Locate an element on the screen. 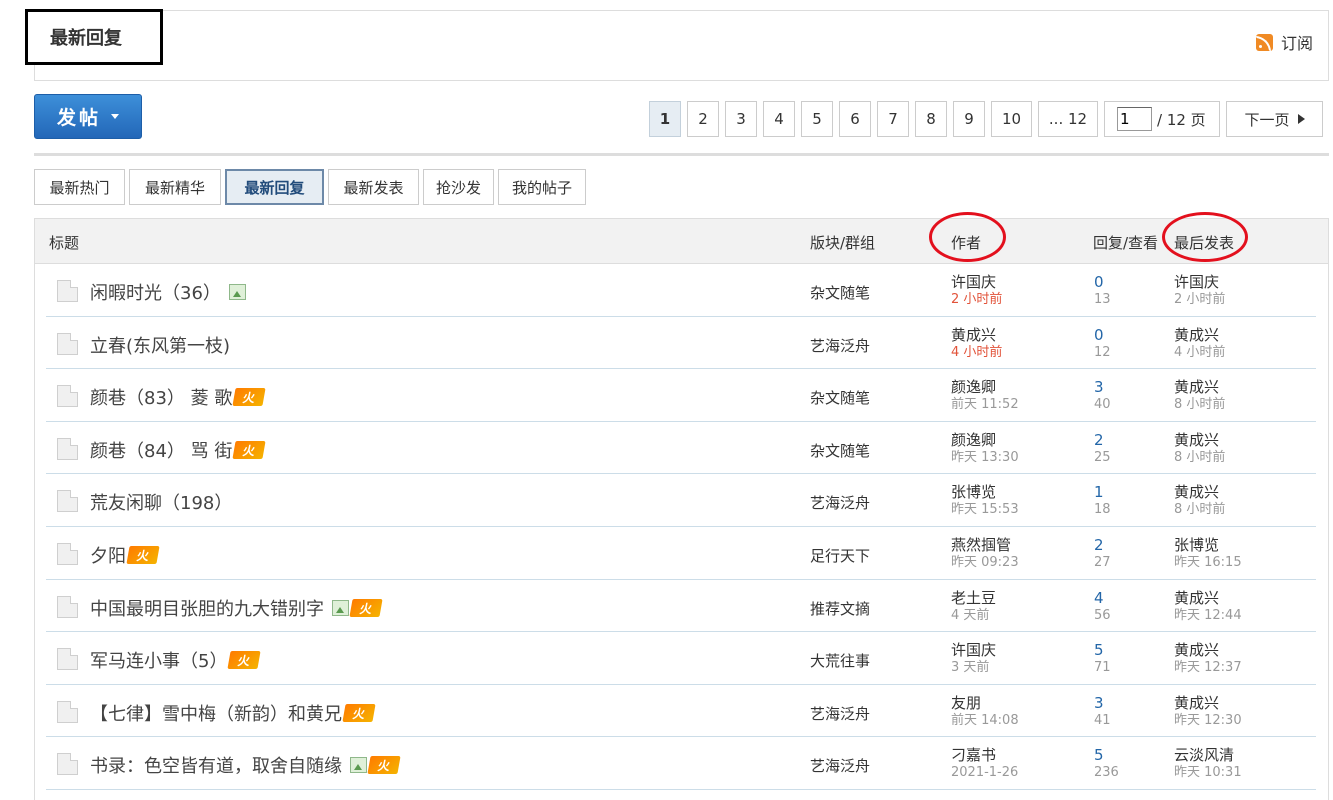 The width and height of the screenshot is (1333, 800). last-post-cell: 黄成兴 8 小时前 is located at coordinates (1199, 396).